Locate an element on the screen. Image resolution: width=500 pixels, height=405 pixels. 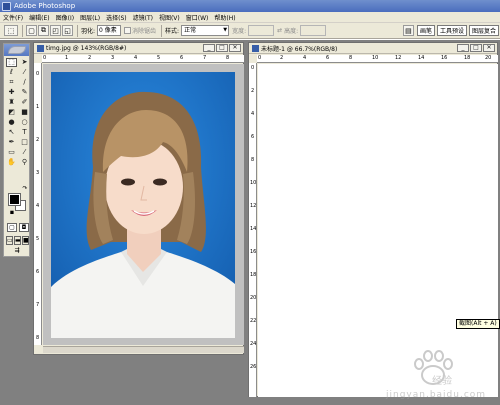
horizontal-scrollbar is located at coordinates (143, 349).